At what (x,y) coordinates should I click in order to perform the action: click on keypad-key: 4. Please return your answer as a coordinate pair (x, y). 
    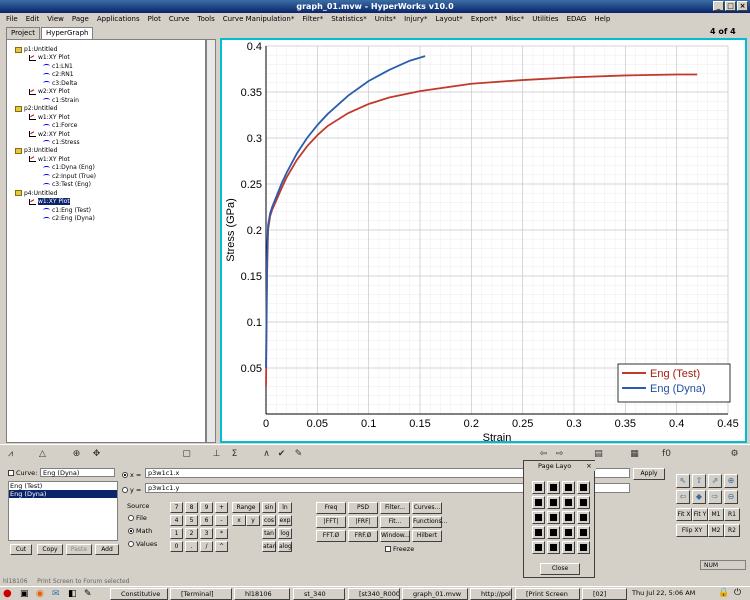
    Looking at the image, I should click on (176, 520).